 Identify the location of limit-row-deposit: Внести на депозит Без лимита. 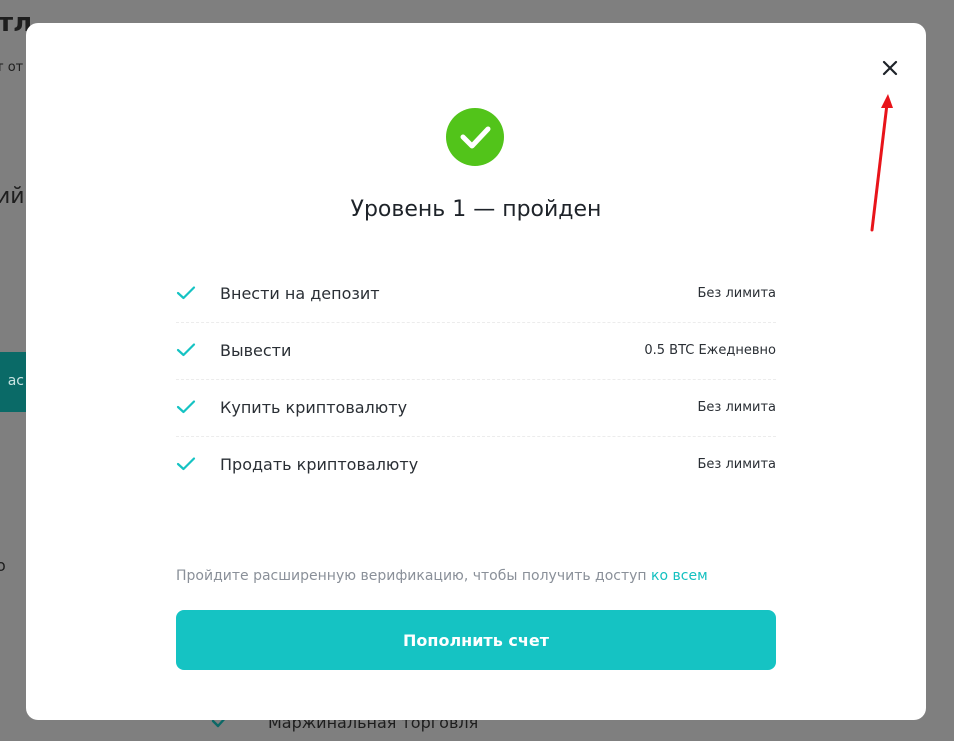
(476, 294).